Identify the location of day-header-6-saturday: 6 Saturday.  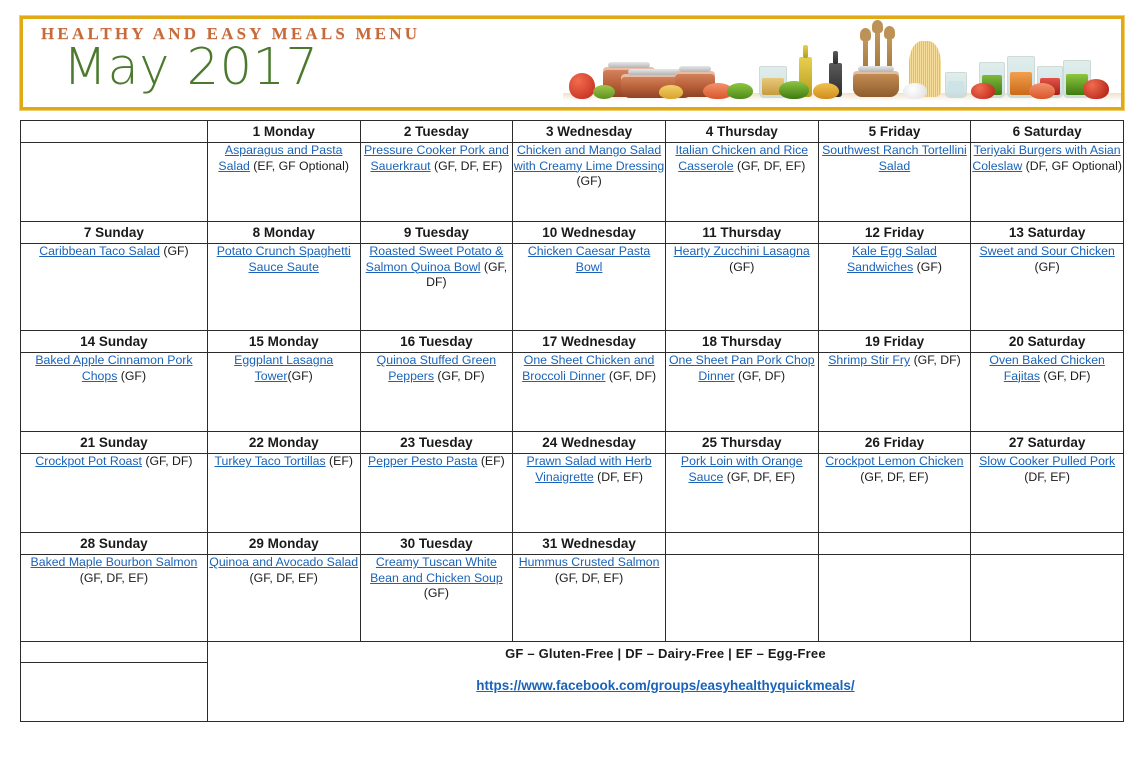
(1047, 131).